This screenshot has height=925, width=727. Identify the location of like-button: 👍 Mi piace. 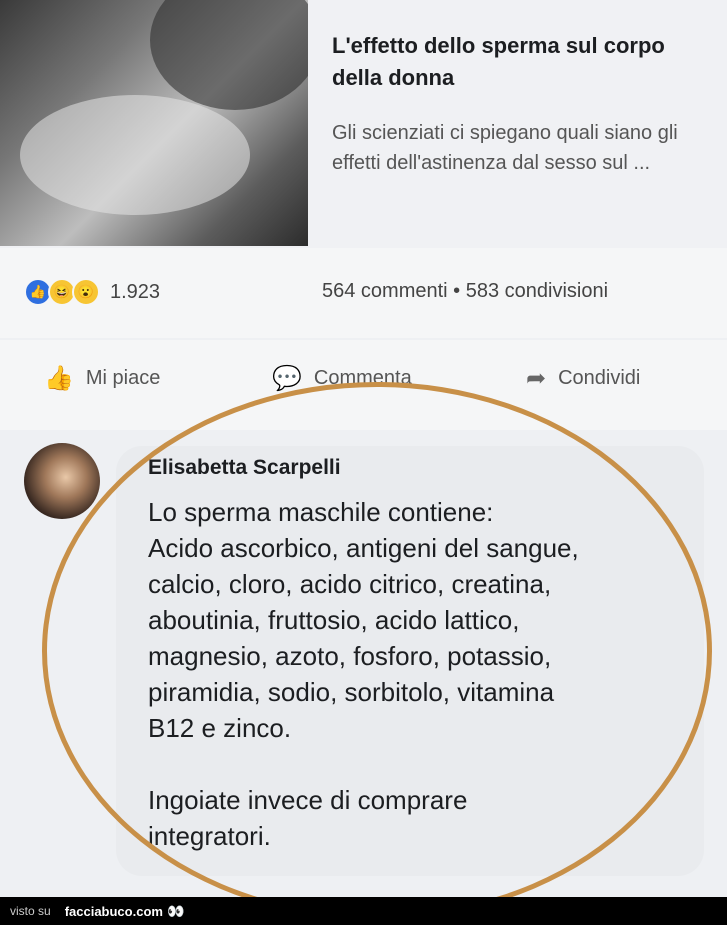
(102, 378).